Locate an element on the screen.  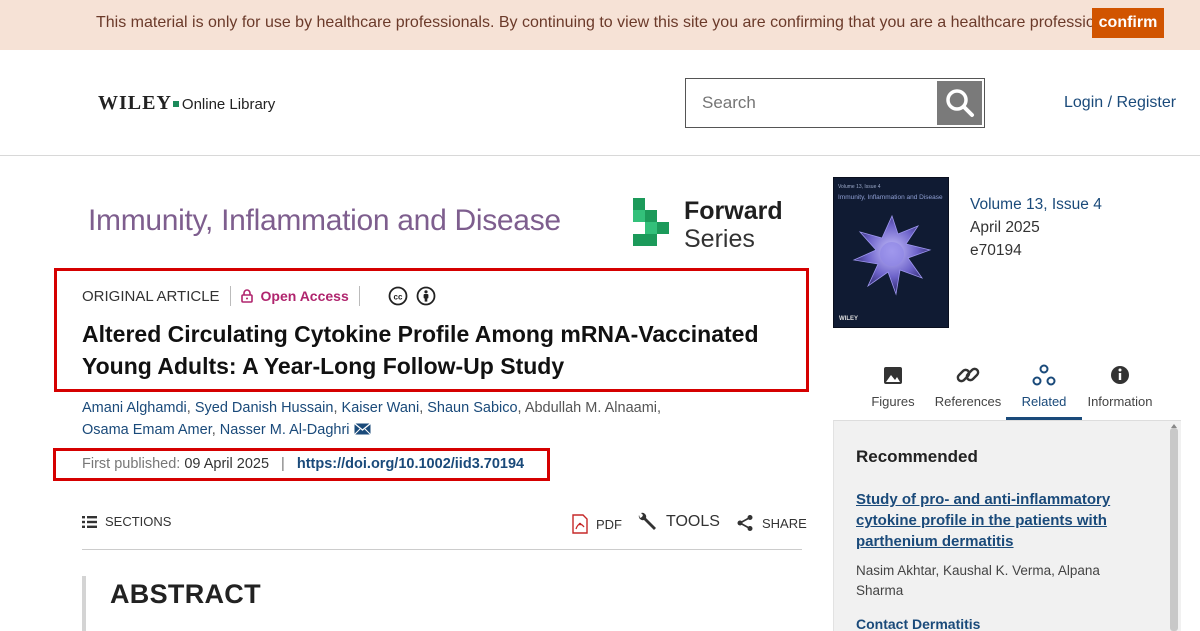
info-icon is located at coordinates (1120, 375).